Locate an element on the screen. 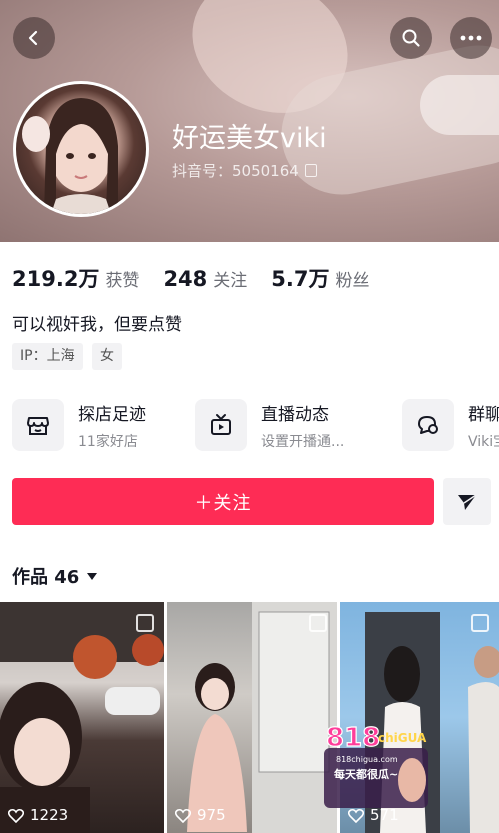  watermark-logo: 818 chiGUA 818chigua.com 每天都很瓜~ is located at coordinates (376, 767).